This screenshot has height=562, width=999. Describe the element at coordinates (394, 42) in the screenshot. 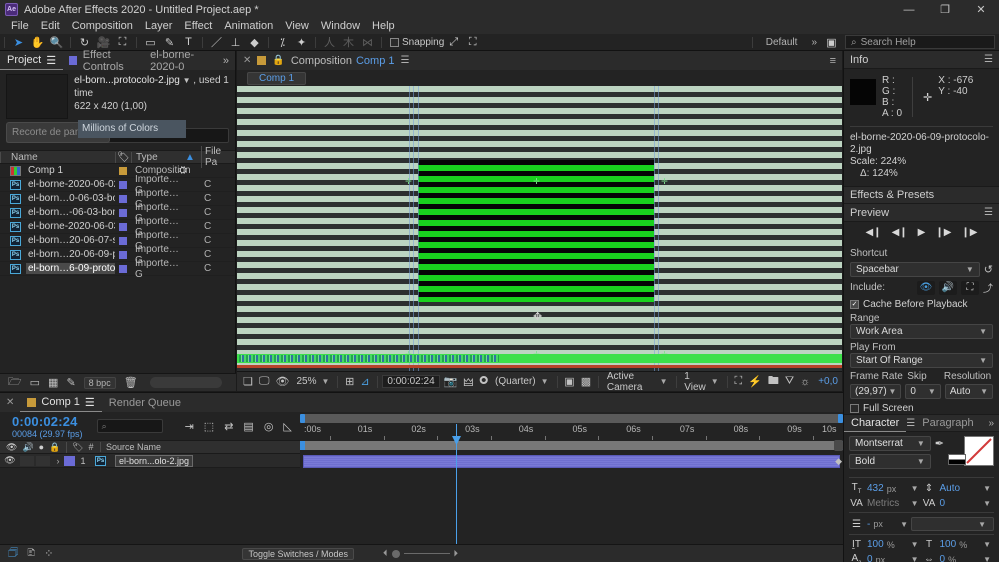

I see `snapping-checkbox` at that location.